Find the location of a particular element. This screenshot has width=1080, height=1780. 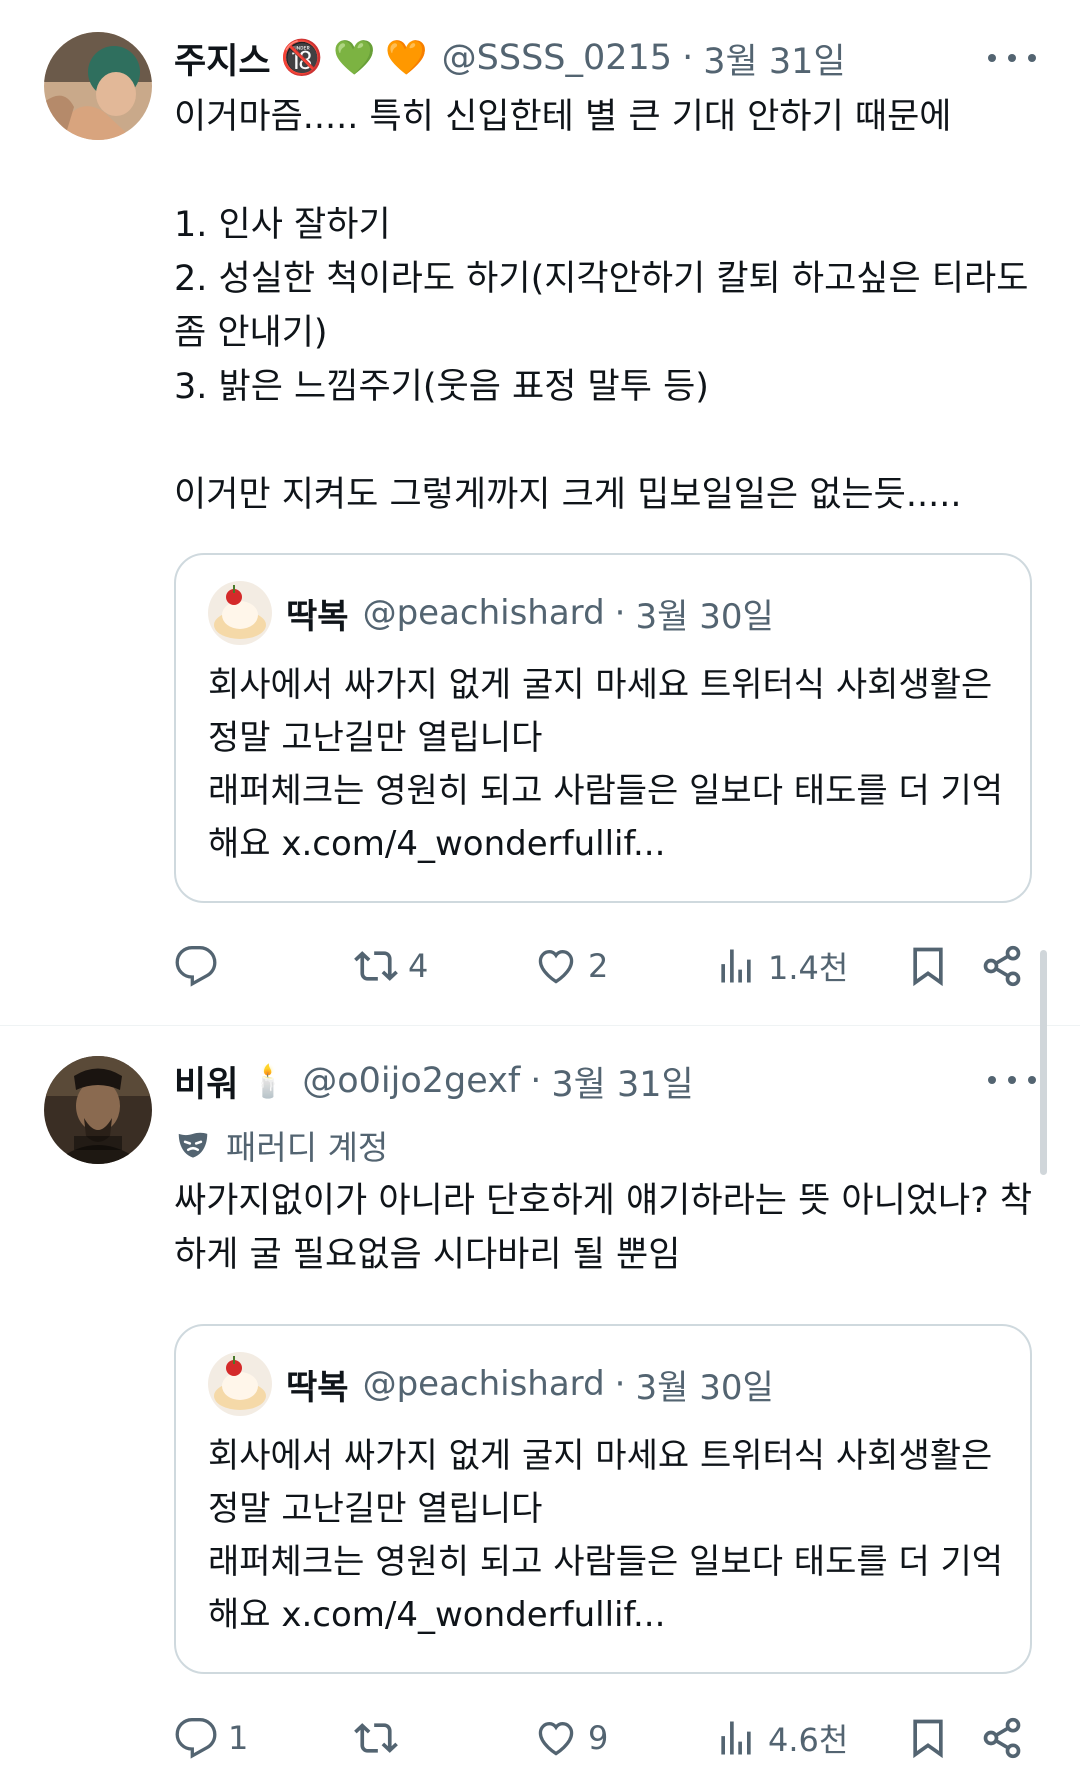

tweet-actions: 4 2 1.4천 is located at coordinates (604, 966).